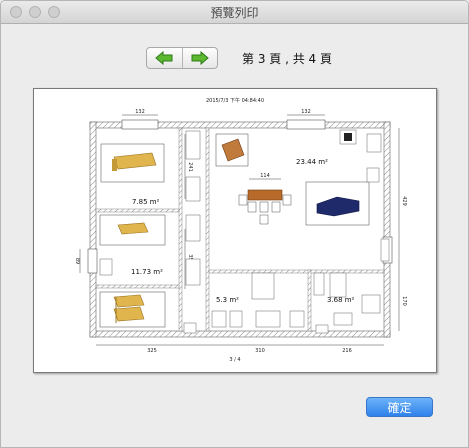  Describe the element at coordinates (287, 59) in the screenshot. I see `page-indicator: 第 3 頁 , 共 4 頁` at that location.